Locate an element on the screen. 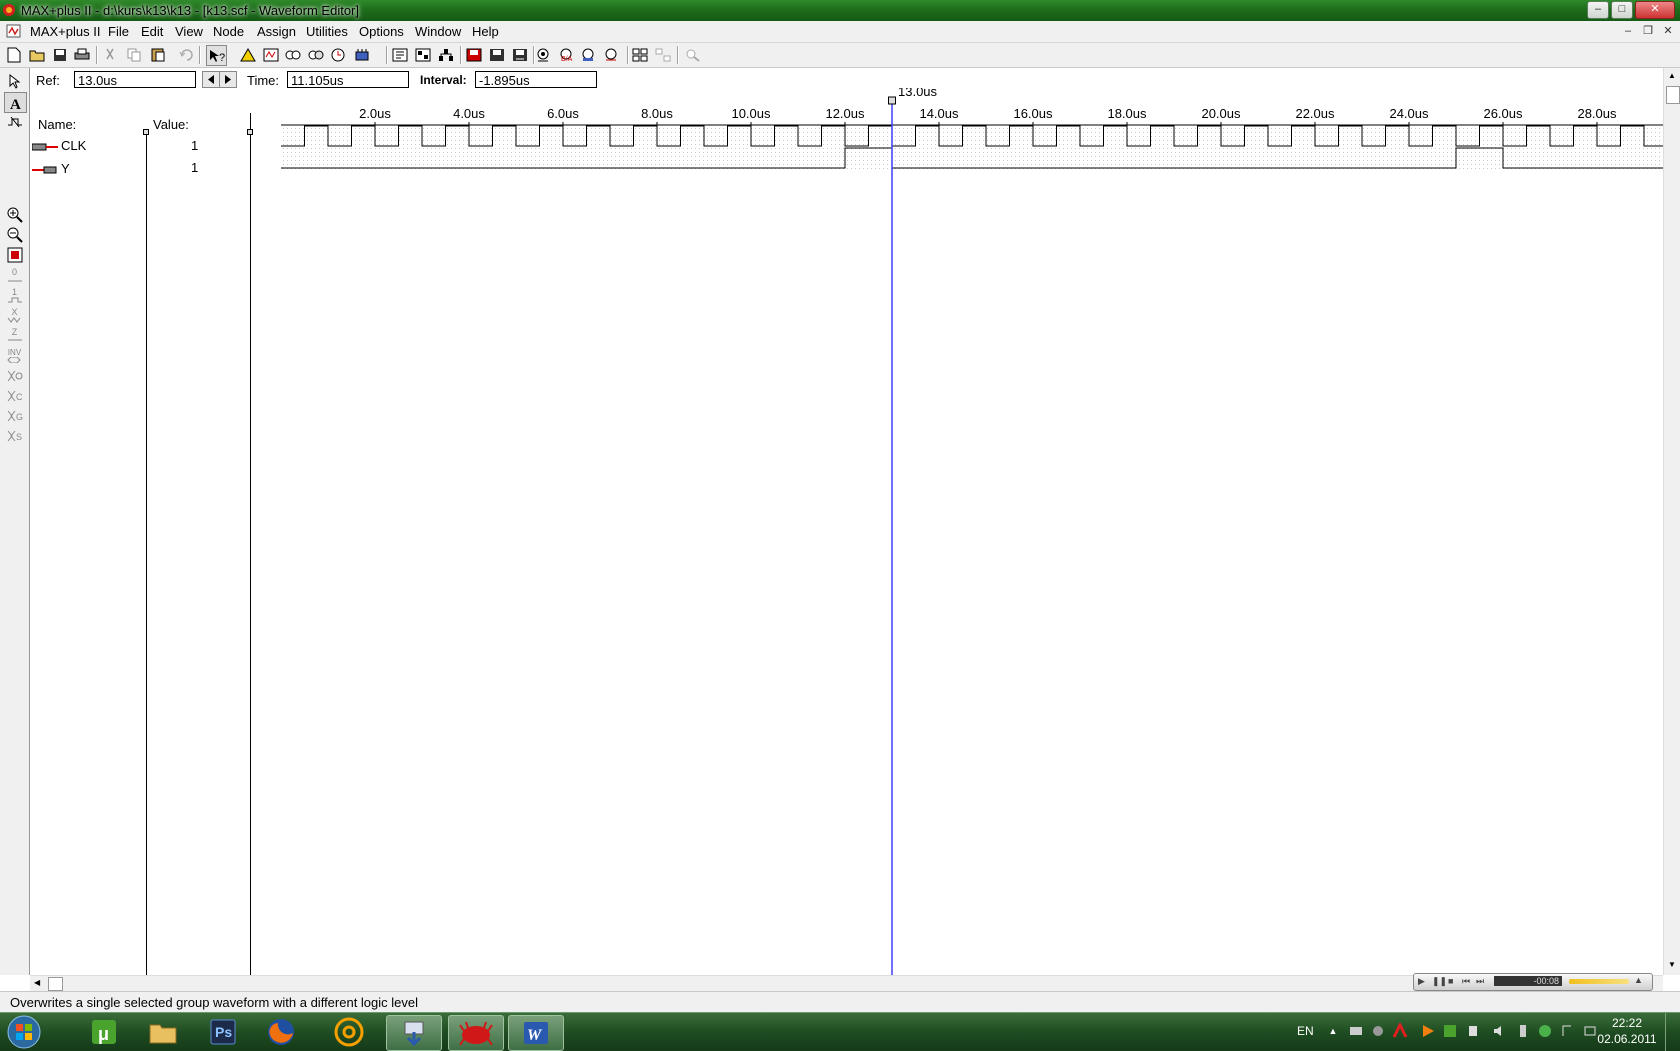  menu-node: Node is located at coordinates (228, 31).